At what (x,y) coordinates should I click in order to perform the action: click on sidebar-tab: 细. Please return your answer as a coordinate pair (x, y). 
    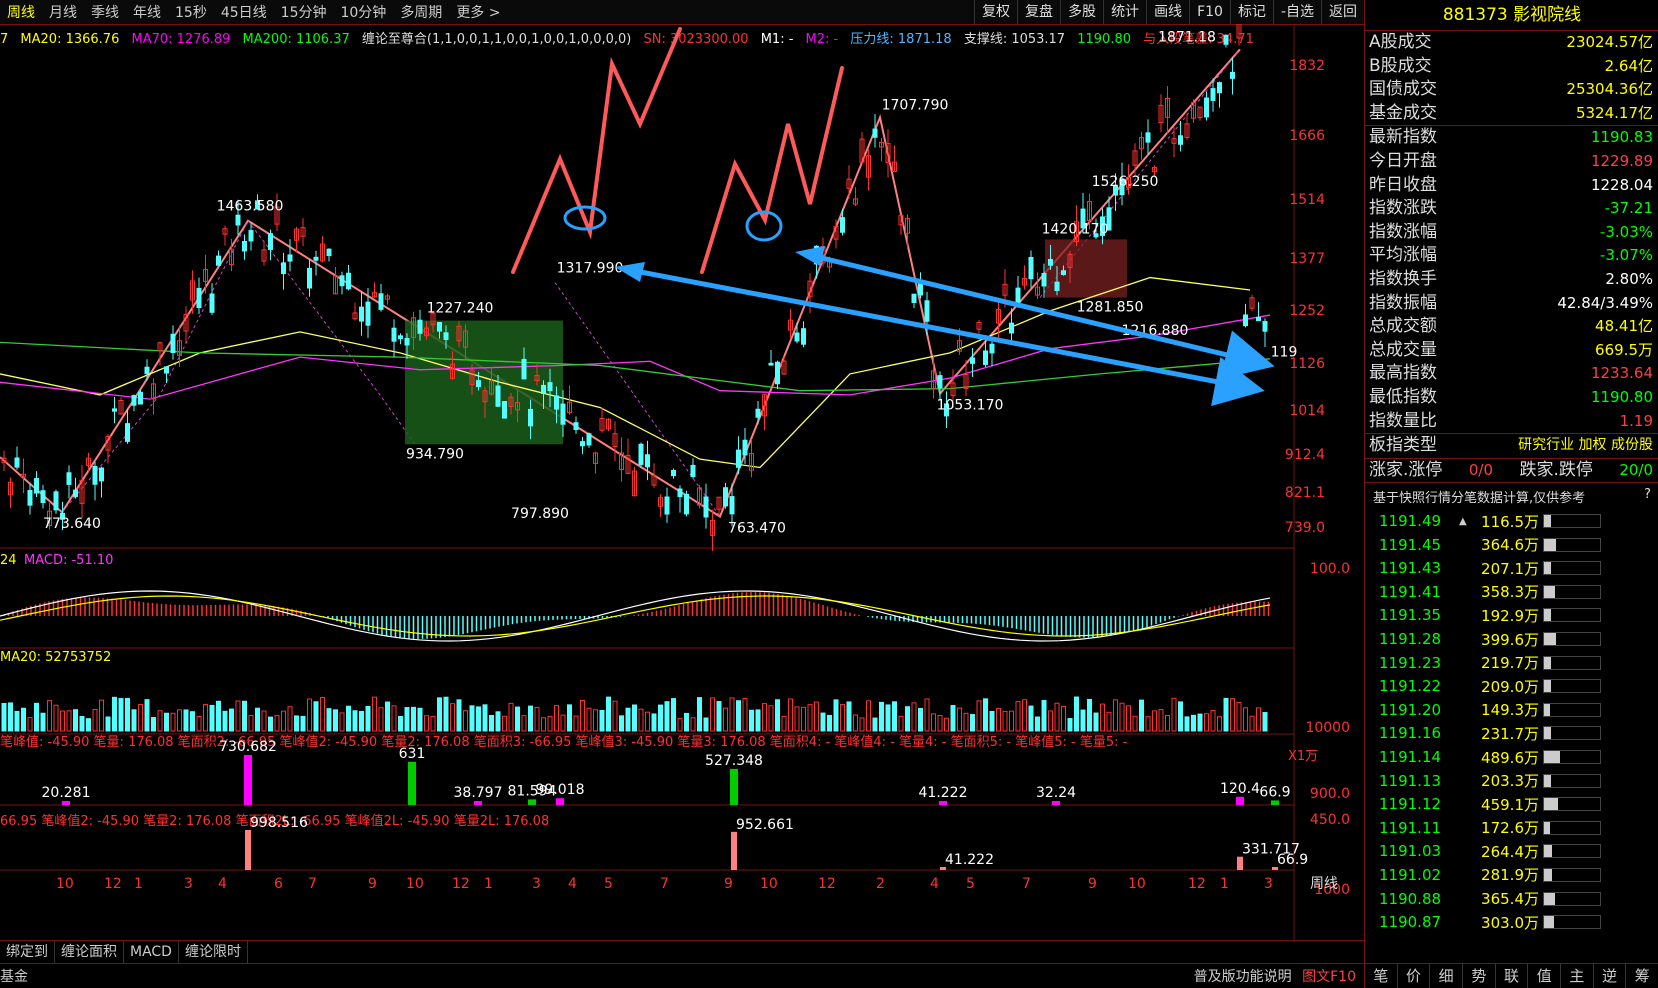
    Looking at the image, I should click on (1447, 976).